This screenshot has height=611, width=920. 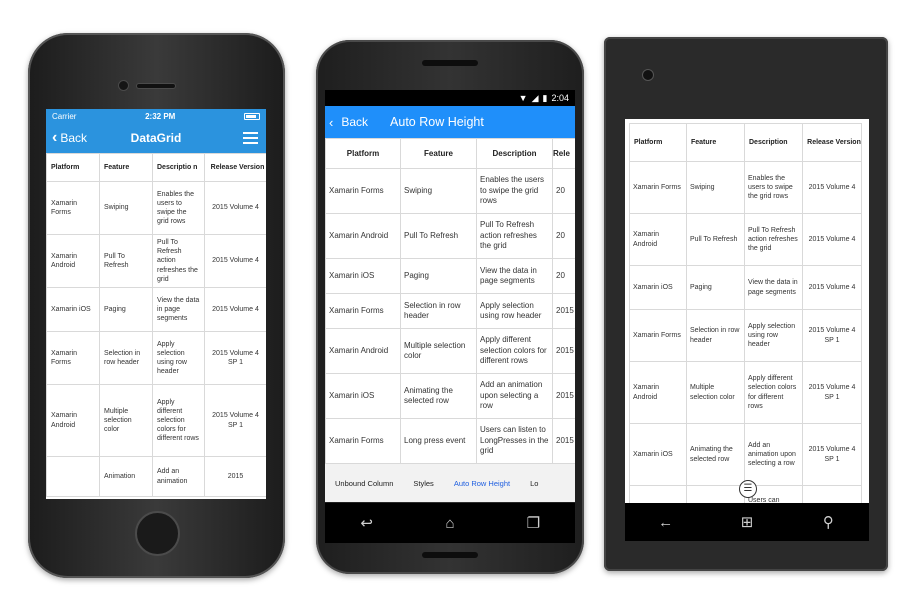 What do you see at coordinates (73, 261) in the screenshot?
I see `cell: Xamarin Android` at bounding box center [73, 261].